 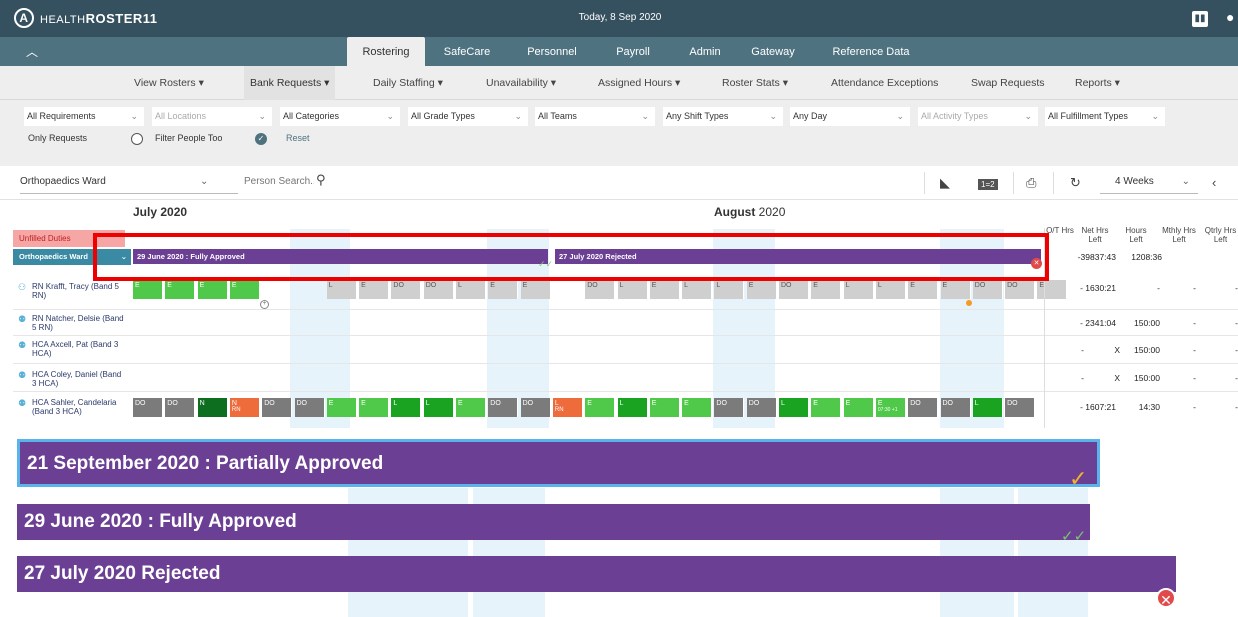 What do you see at coordinates (1232, 18) in the screenshot?
I see `user-icon: ●` at bounding box center [1232, 18].